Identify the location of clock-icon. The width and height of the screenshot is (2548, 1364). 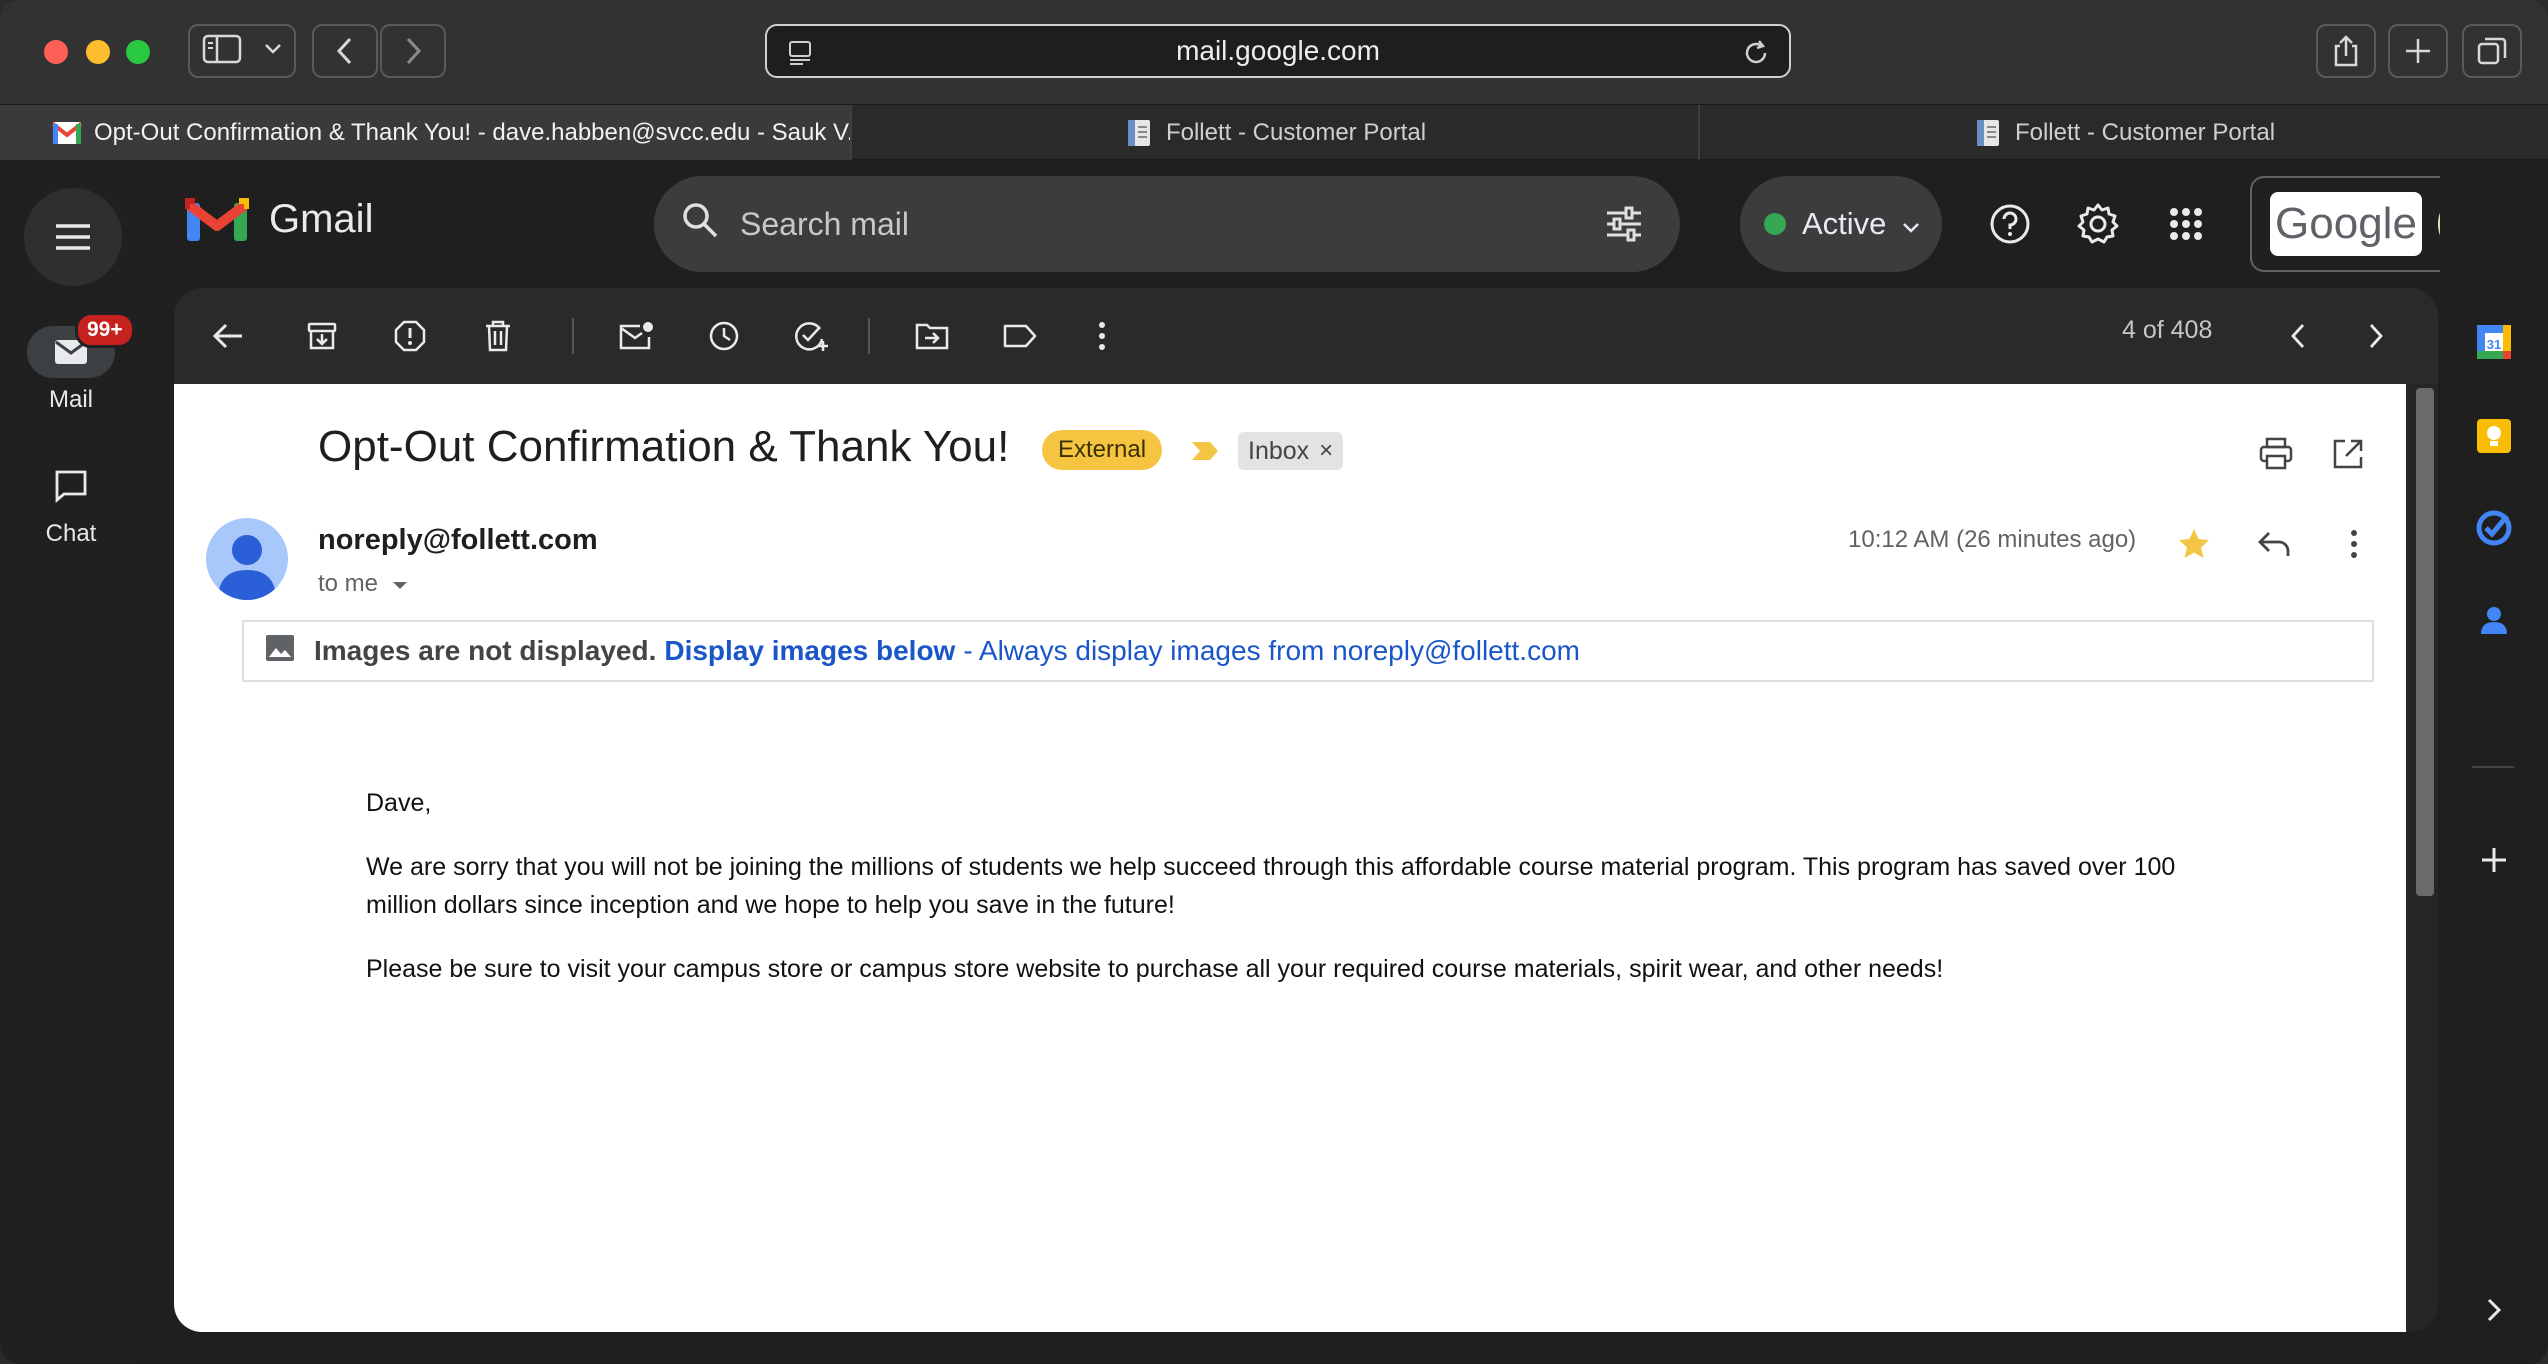
(724, 336).